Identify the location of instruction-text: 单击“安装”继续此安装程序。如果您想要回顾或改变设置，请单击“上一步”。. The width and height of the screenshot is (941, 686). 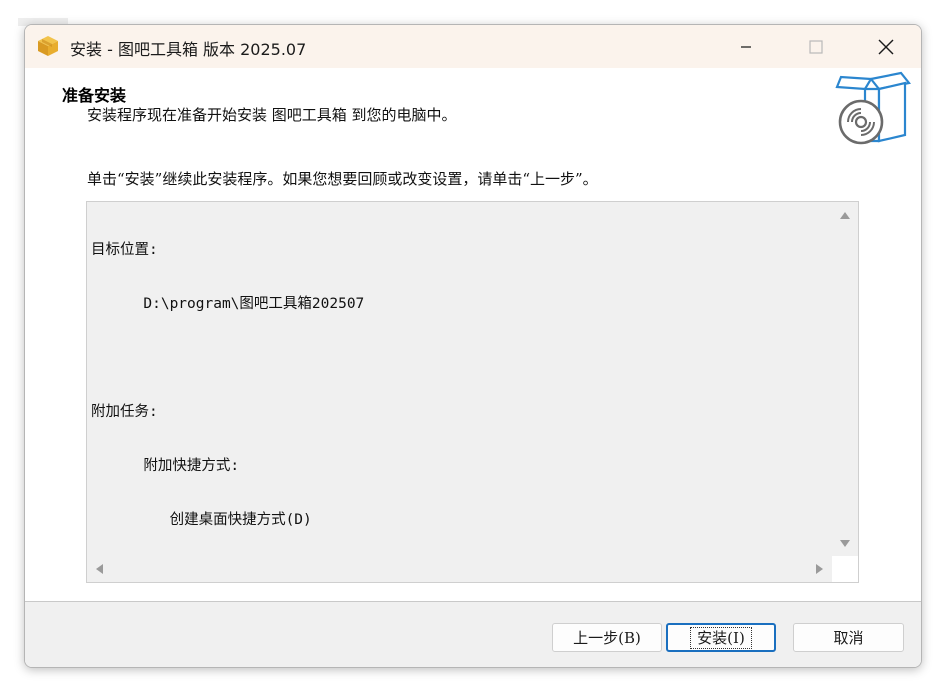
(342, 179).